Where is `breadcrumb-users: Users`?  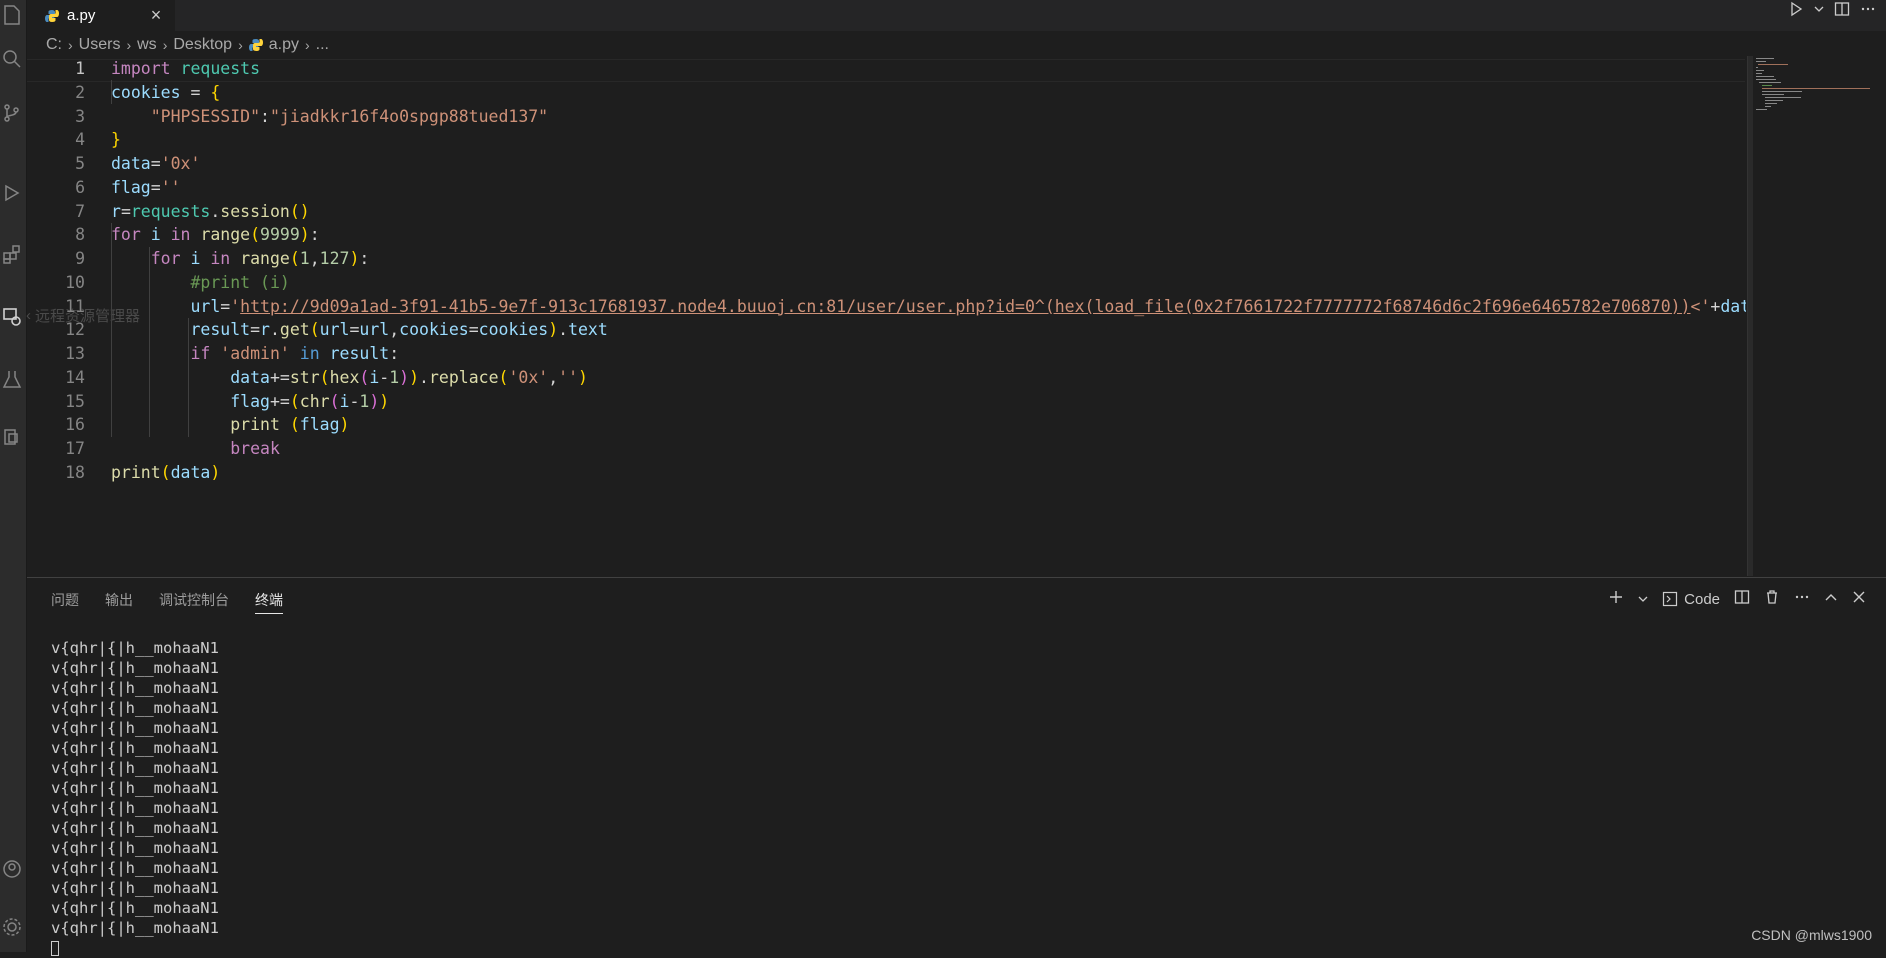
breadcrumb-users: Users is located at coordinates (100, 45).